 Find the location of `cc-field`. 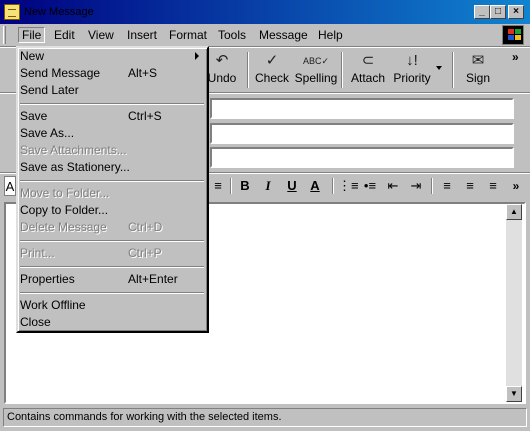

cc-field is located at coordinates (362, 133).